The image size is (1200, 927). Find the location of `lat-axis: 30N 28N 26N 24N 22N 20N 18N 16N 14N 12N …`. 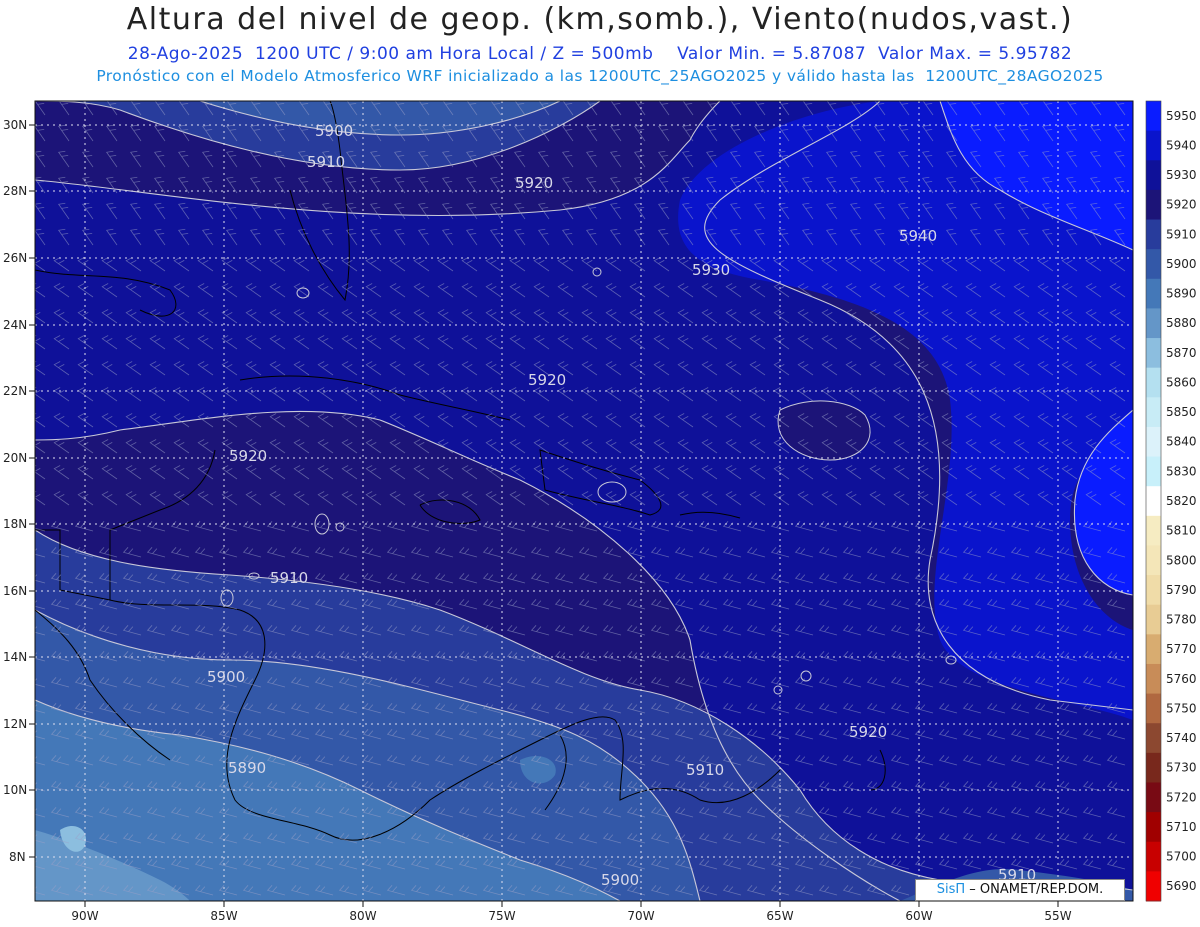

lat-axis: 30N 28N 26N 24N 22N 20N 18N 16N 14N 12N … is located at coordinates (19, 491).